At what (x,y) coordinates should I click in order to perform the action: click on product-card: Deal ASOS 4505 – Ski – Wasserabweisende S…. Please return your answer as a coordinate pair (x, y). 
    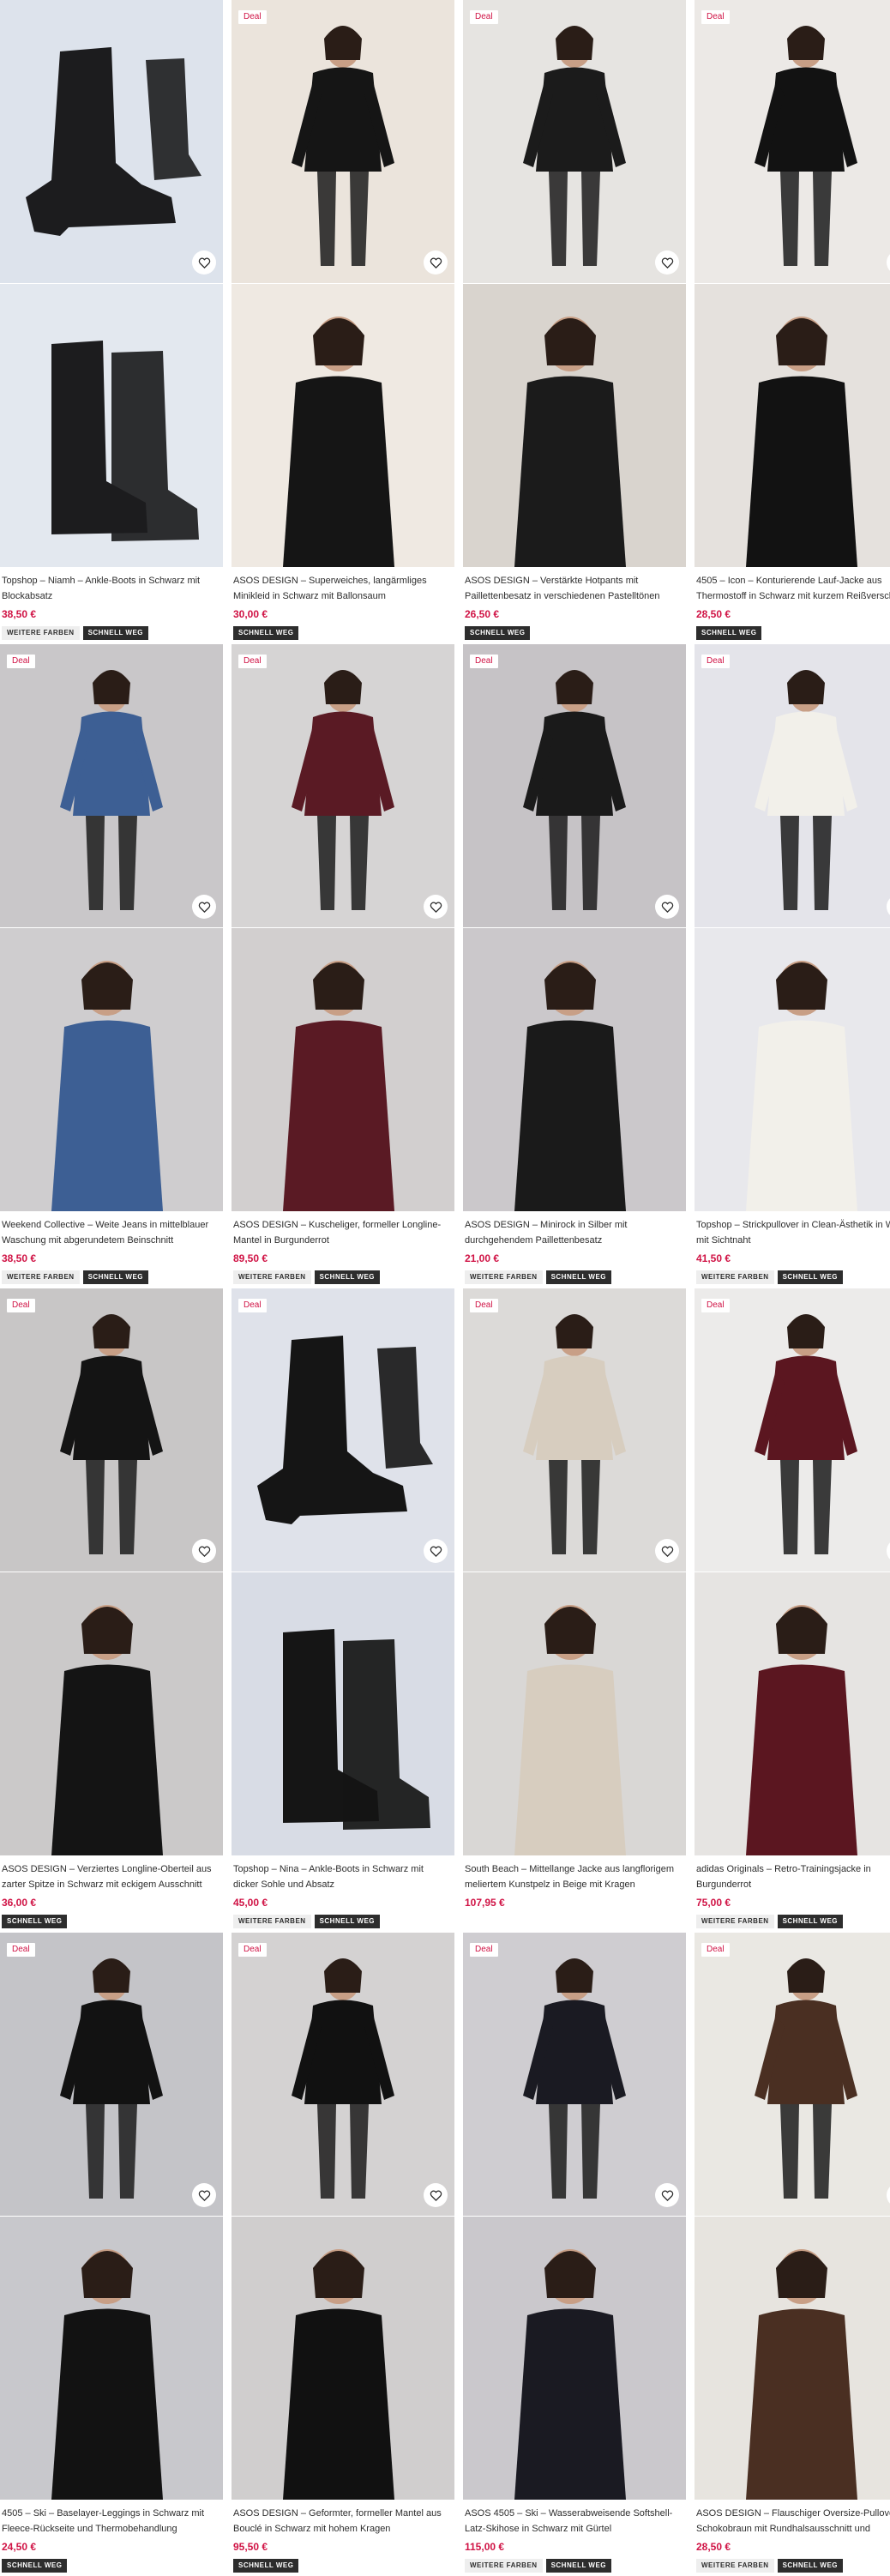
    Looking at the image, I should click on (575, 2254).